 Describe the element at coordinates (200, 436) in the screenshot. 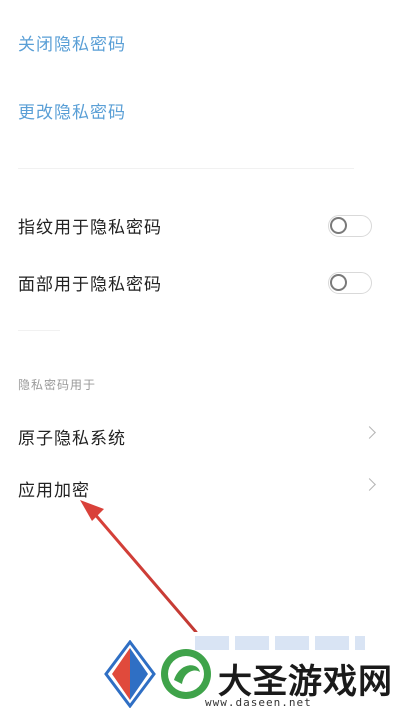

I see `atomic-privacy-system-row: 原子隐私系统` at that location.